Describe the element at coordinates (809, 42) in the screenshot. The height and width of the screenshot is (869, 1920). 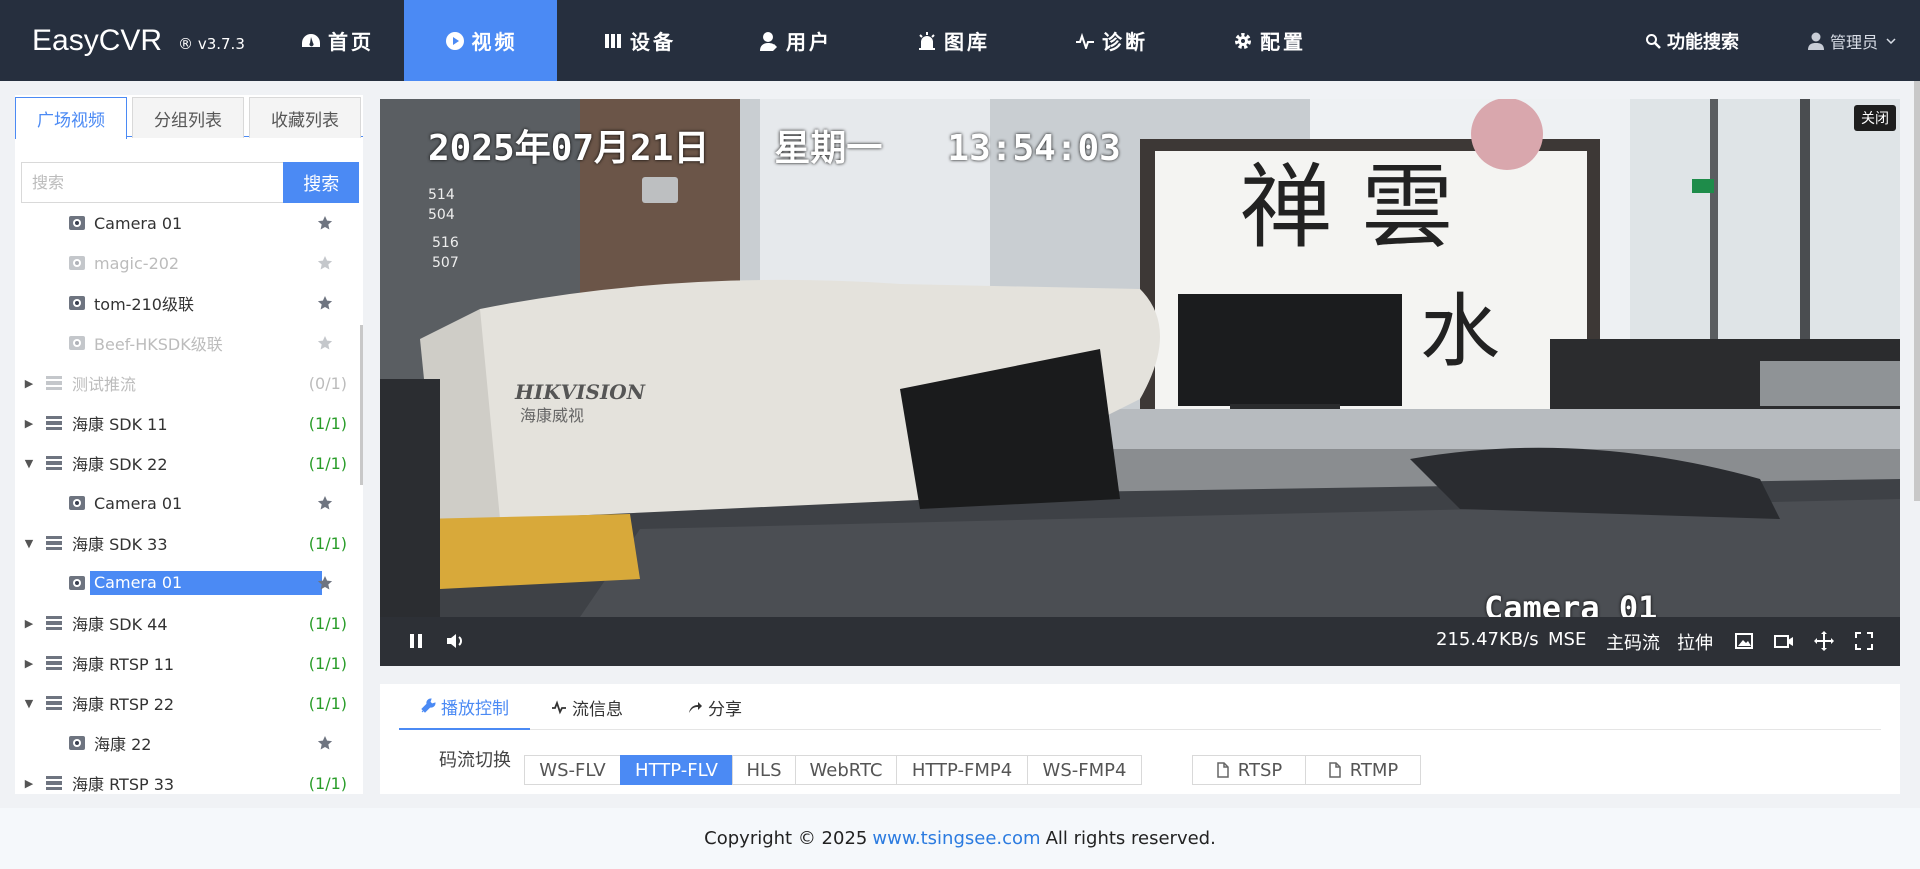
I see `nav-user-label: 用户` at that location.